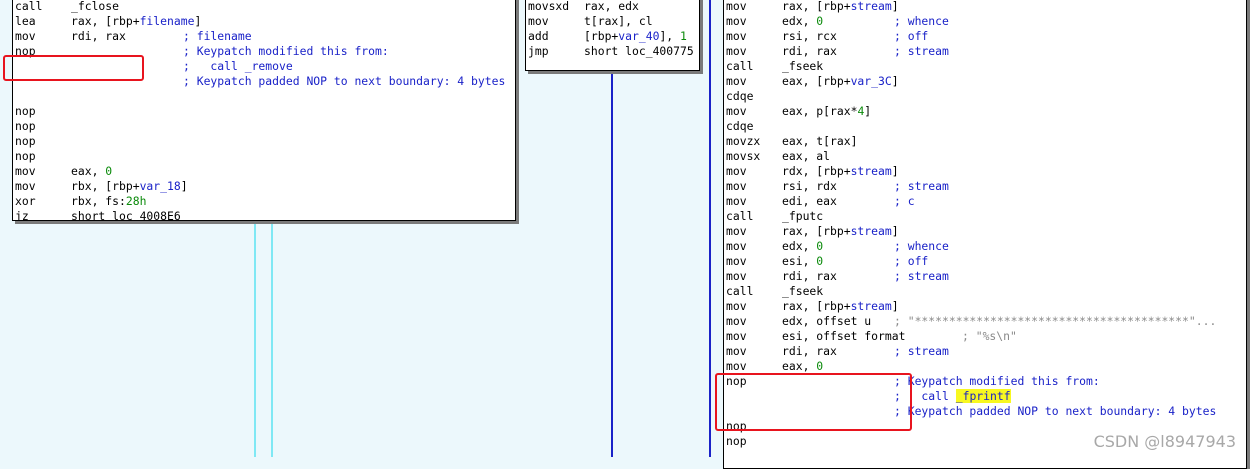 The width and height of the screenshot is (1250, 469). What do you see at coordinates (985, 201) in the screenshot?
I see `code-line: mov edi, eax ; c` at bounding box center [985, 201].